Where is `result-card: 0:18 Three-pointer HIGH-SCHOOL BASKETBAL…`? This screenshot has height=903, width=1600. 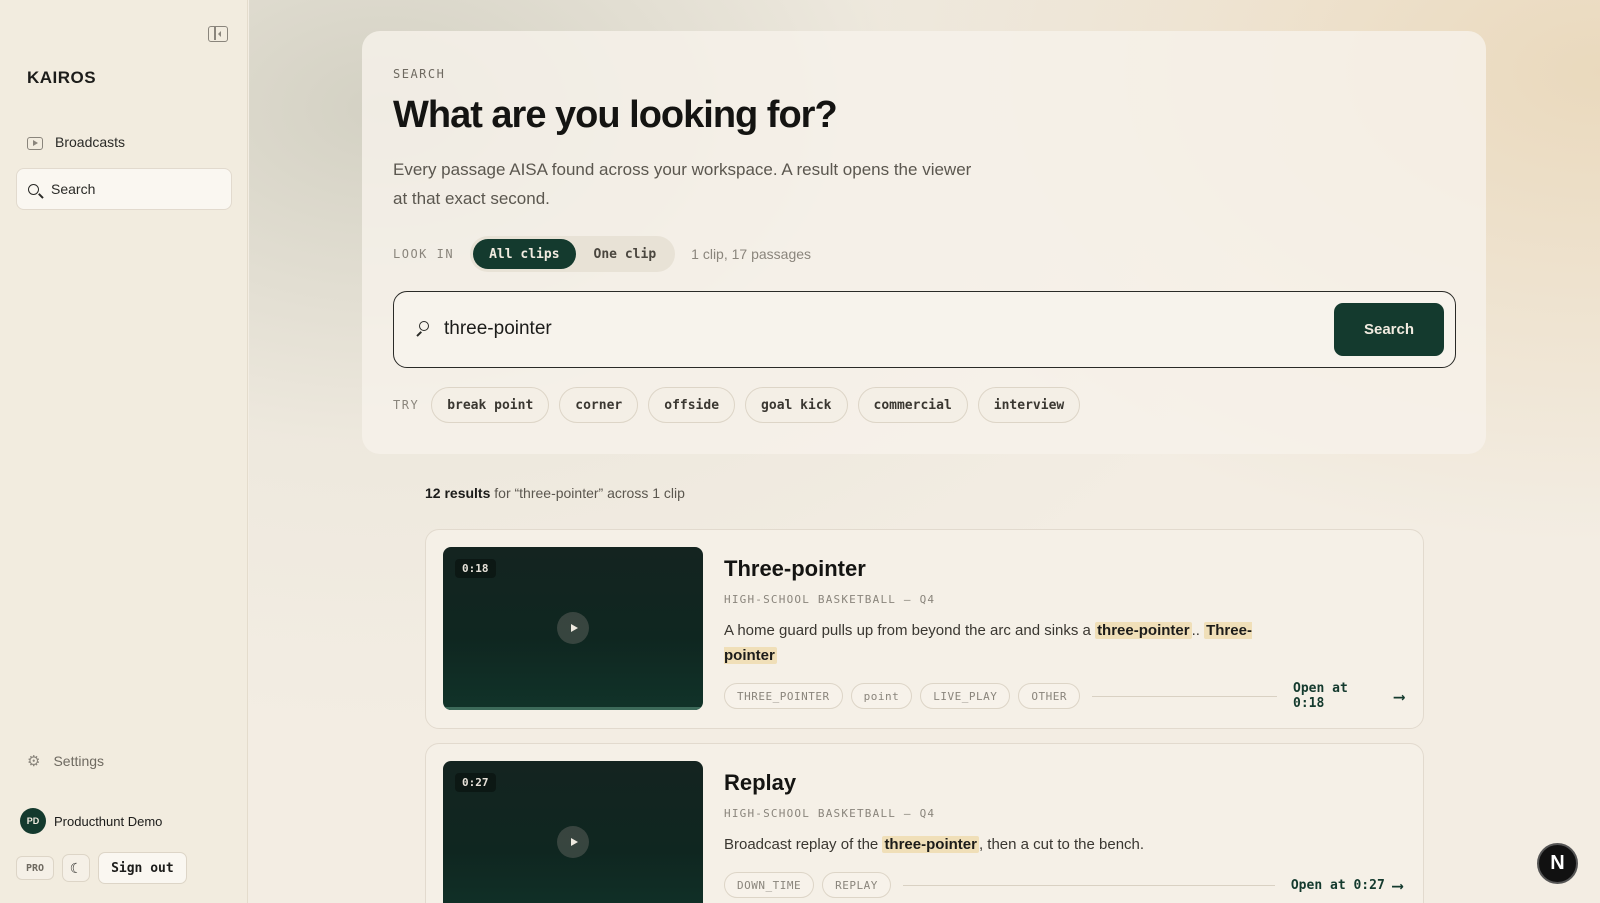
result-card: 0:18 Three-pointer HIGH-SCHOOL BASKETBAL… is located at coordinates (924, 629).